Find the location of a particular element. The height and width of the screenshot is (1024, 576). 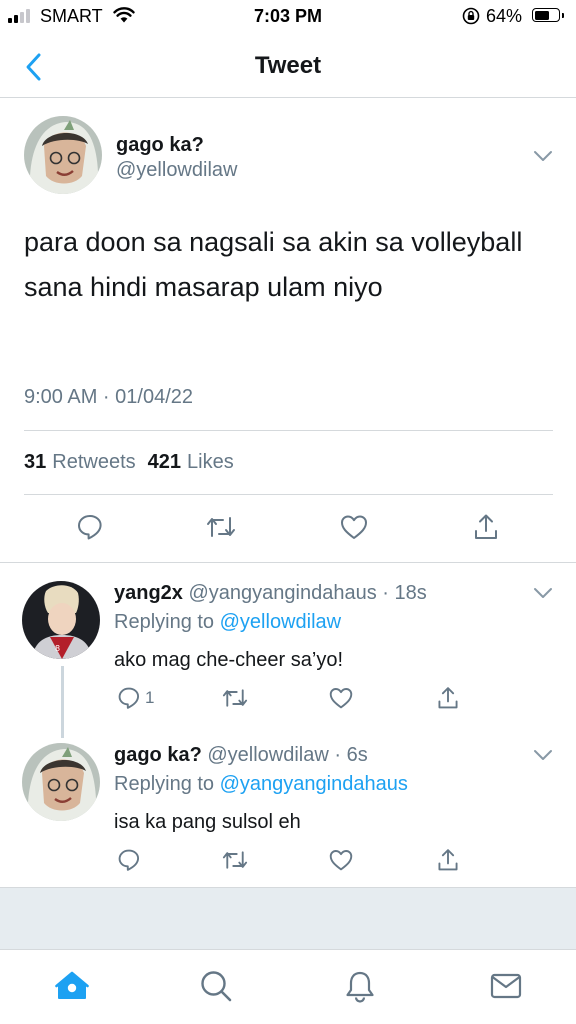

retweets-count: 31 is located at coordinates (35, 462).